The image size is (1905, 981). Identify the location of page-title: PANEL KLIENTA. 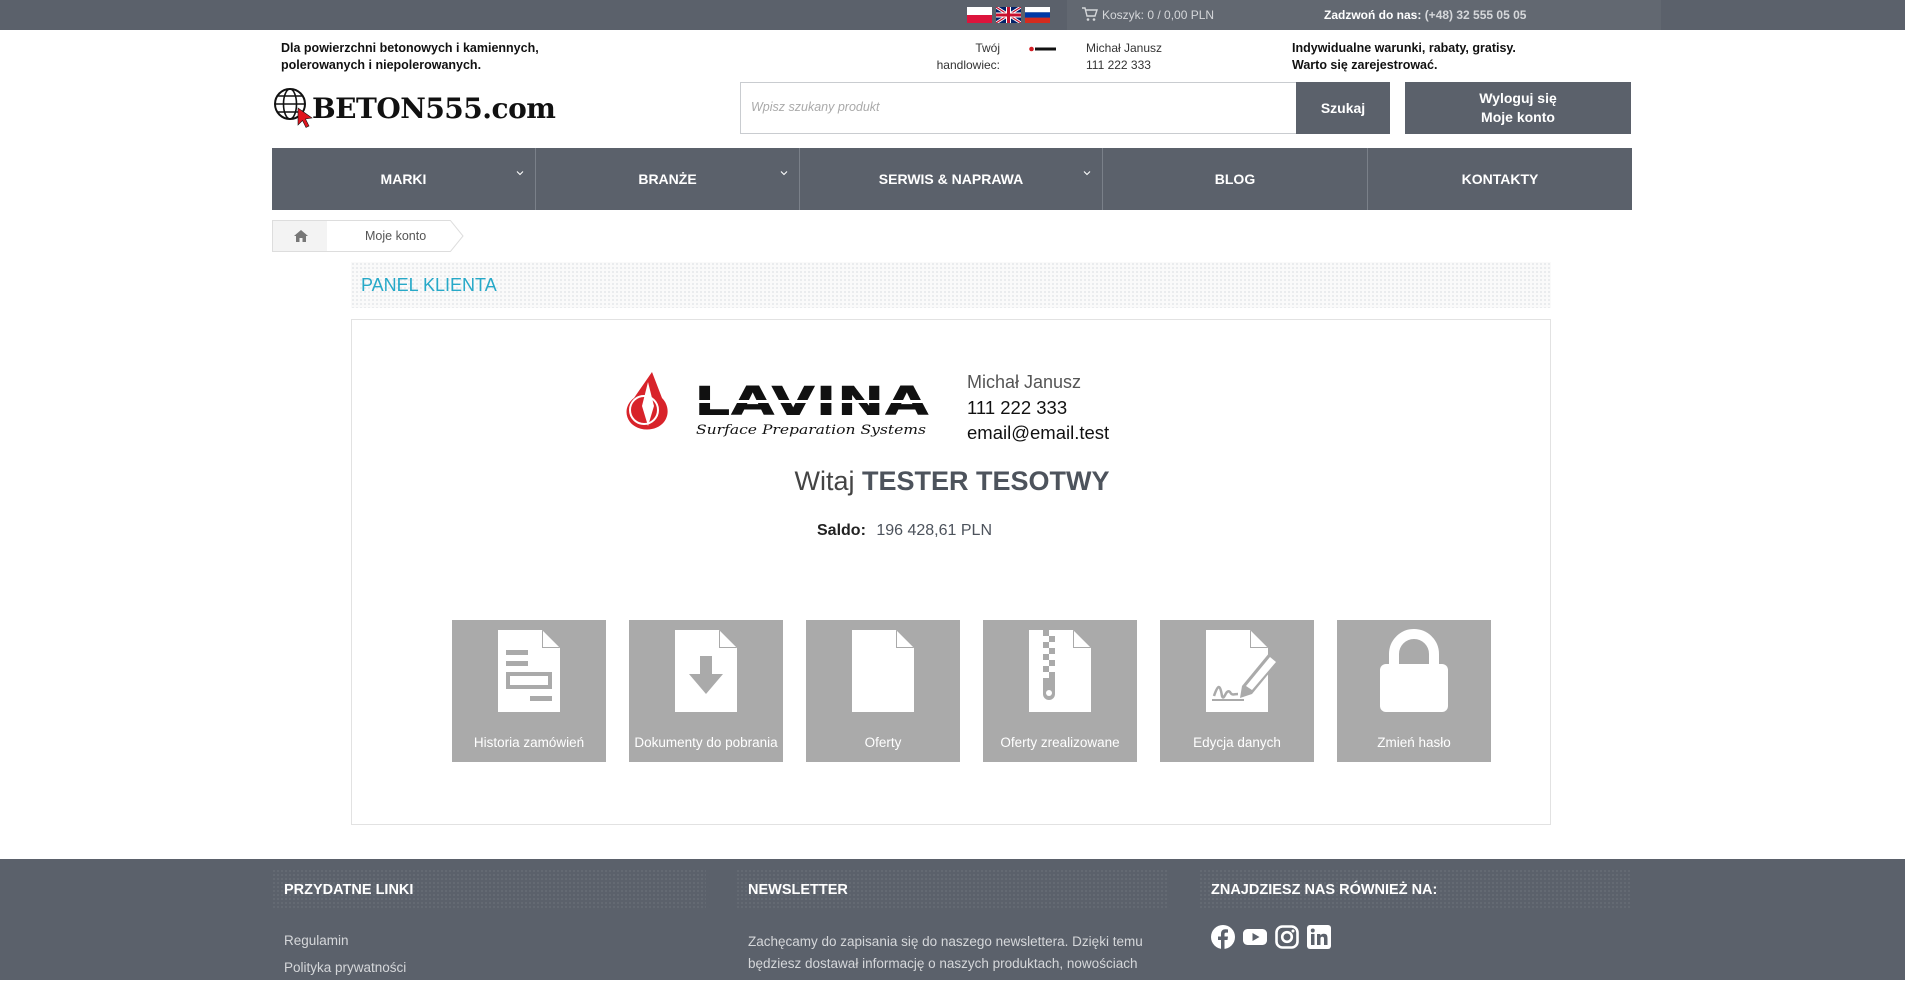
(429, 285).